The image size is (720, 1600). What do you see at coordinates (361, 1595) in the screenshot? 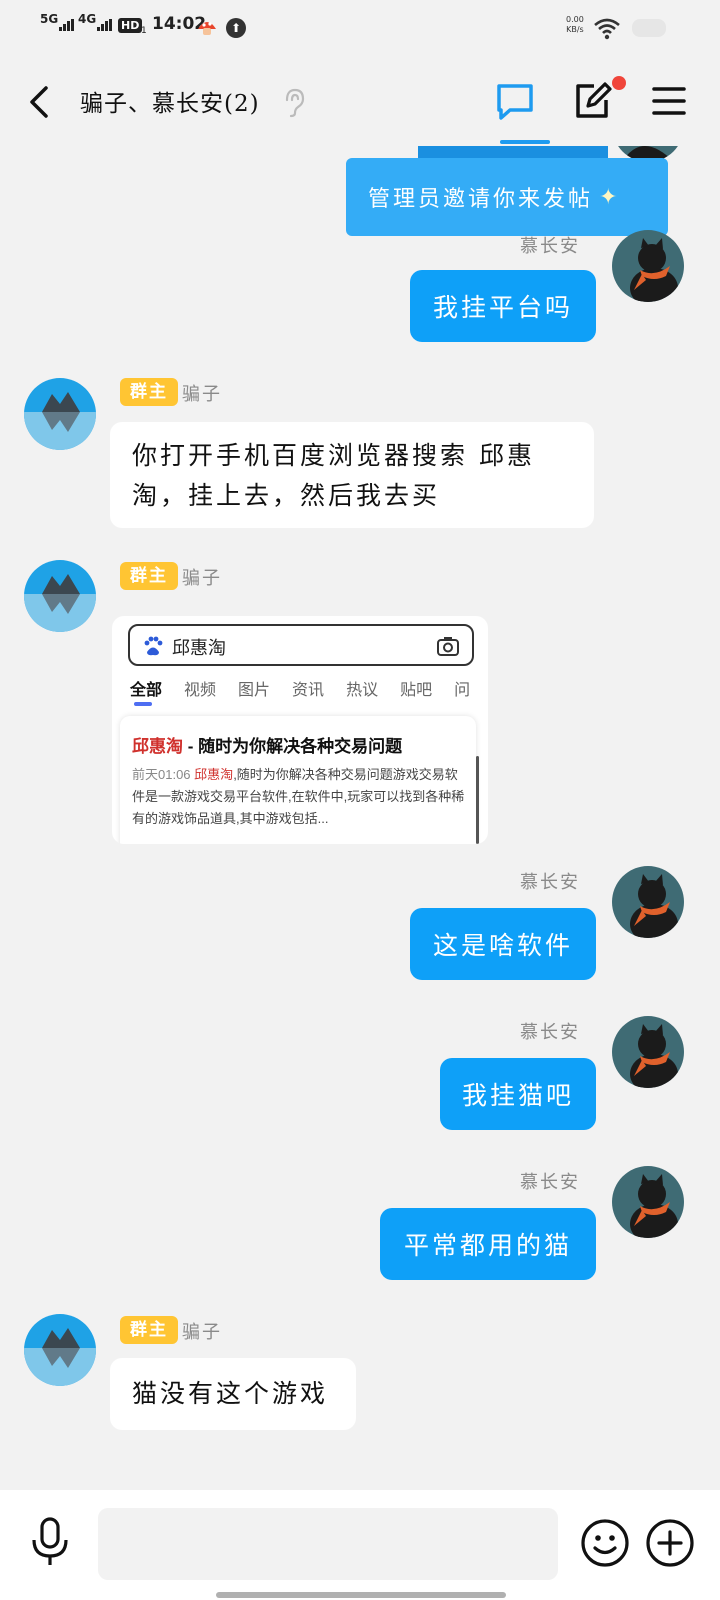
I see `home-indicator` at bounding box center [361, 1595].